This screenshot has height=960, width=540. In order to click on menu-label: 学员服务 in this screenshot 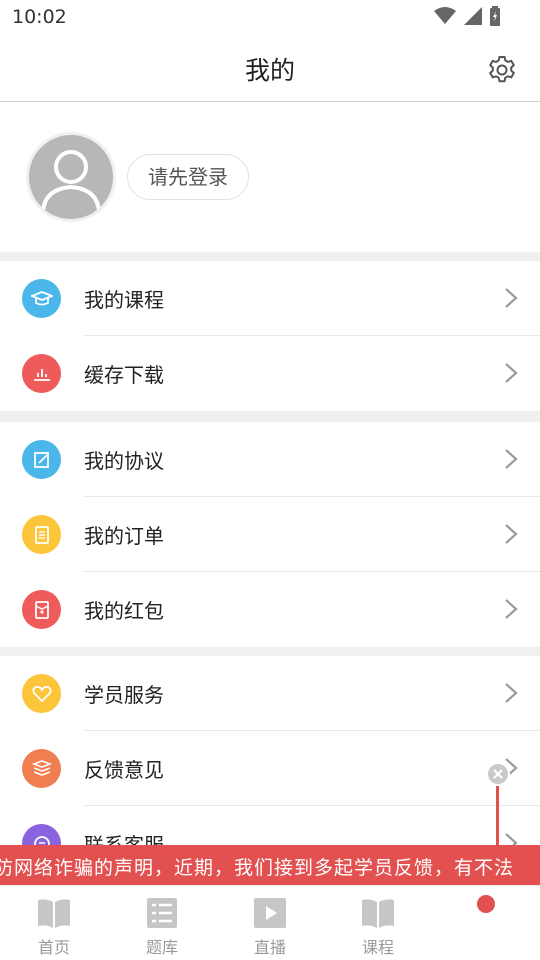, I will do `click(124, 695)`.